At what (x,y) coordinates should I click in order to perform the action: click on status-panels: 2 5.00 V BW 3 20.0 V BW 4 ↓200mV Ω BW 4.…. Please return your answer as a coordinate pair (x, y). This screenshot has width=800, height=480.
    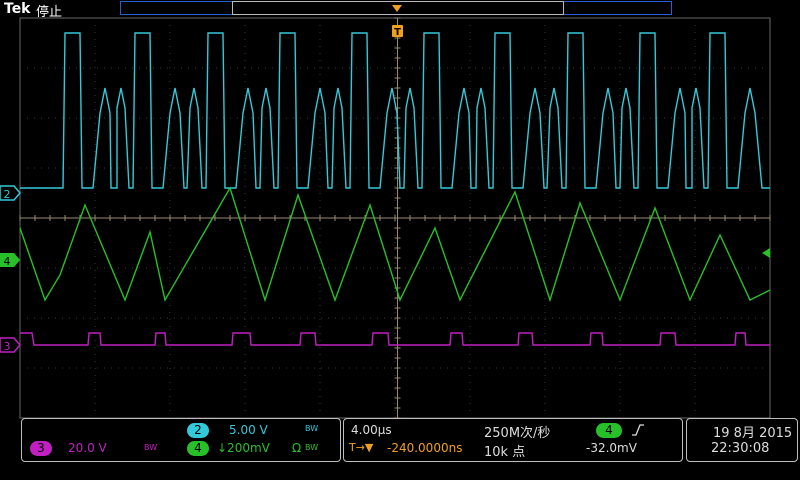
    Looking at the image, I should click on (400, 449).